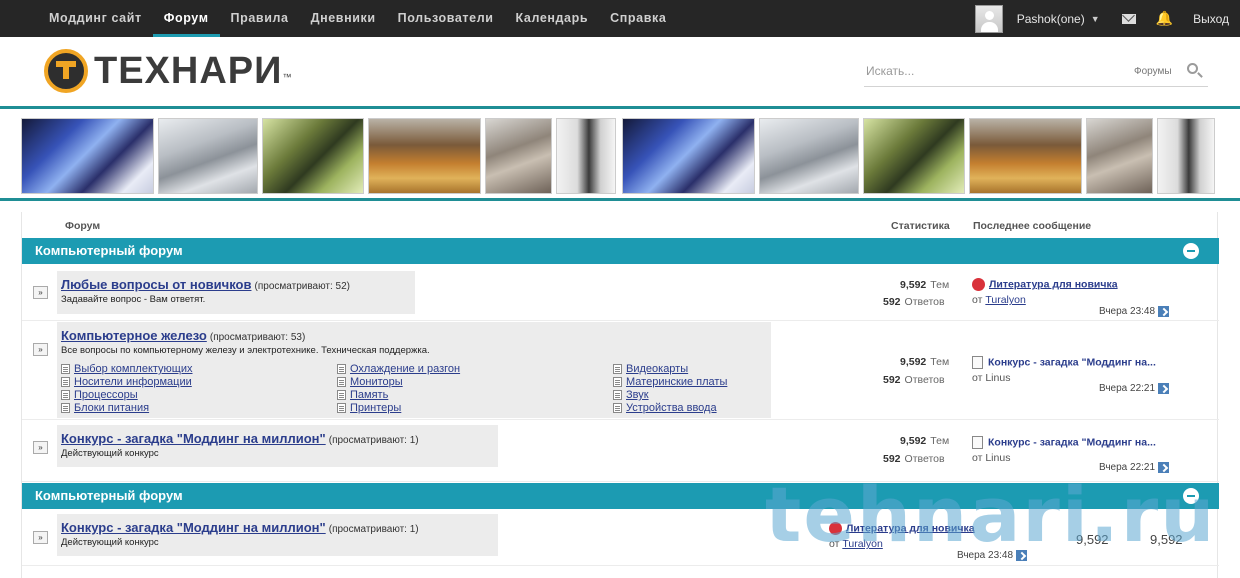  I want to click on category-header: Компьютерный форум, so click(620, 251).